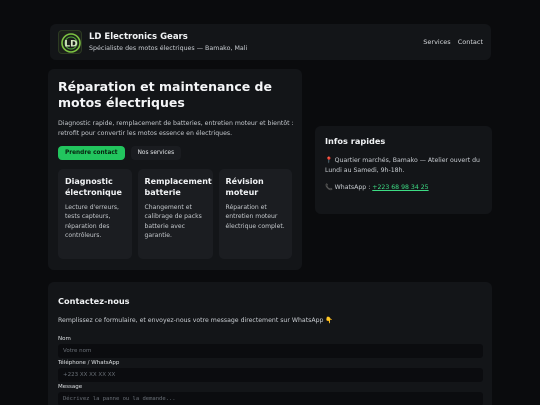 The height and width of the screenshot is (405, 540). What do you see at coordinates (400, 187) in the screenshot?
I see `whatsapp-link: +223 68 98 34 25` at bounding box center [400, 187].